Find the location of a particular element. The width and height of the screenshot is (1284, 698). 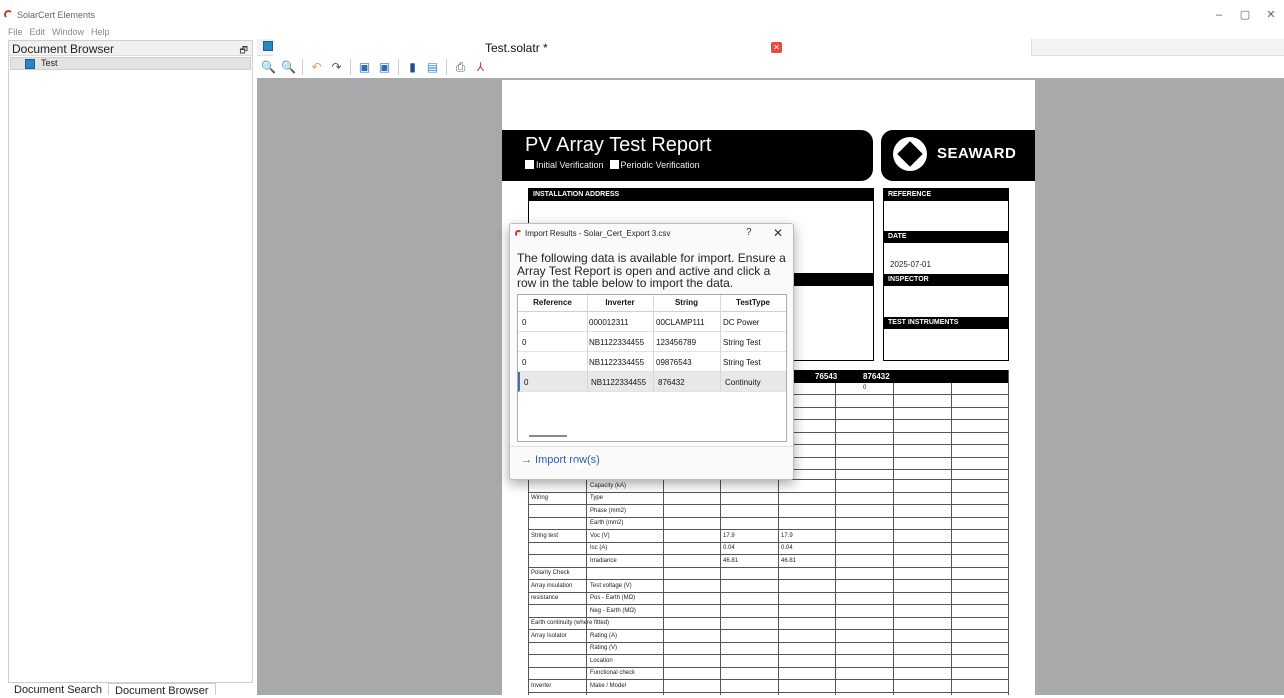

brand-block: SEAWARD is located at coordinates (958, 155).